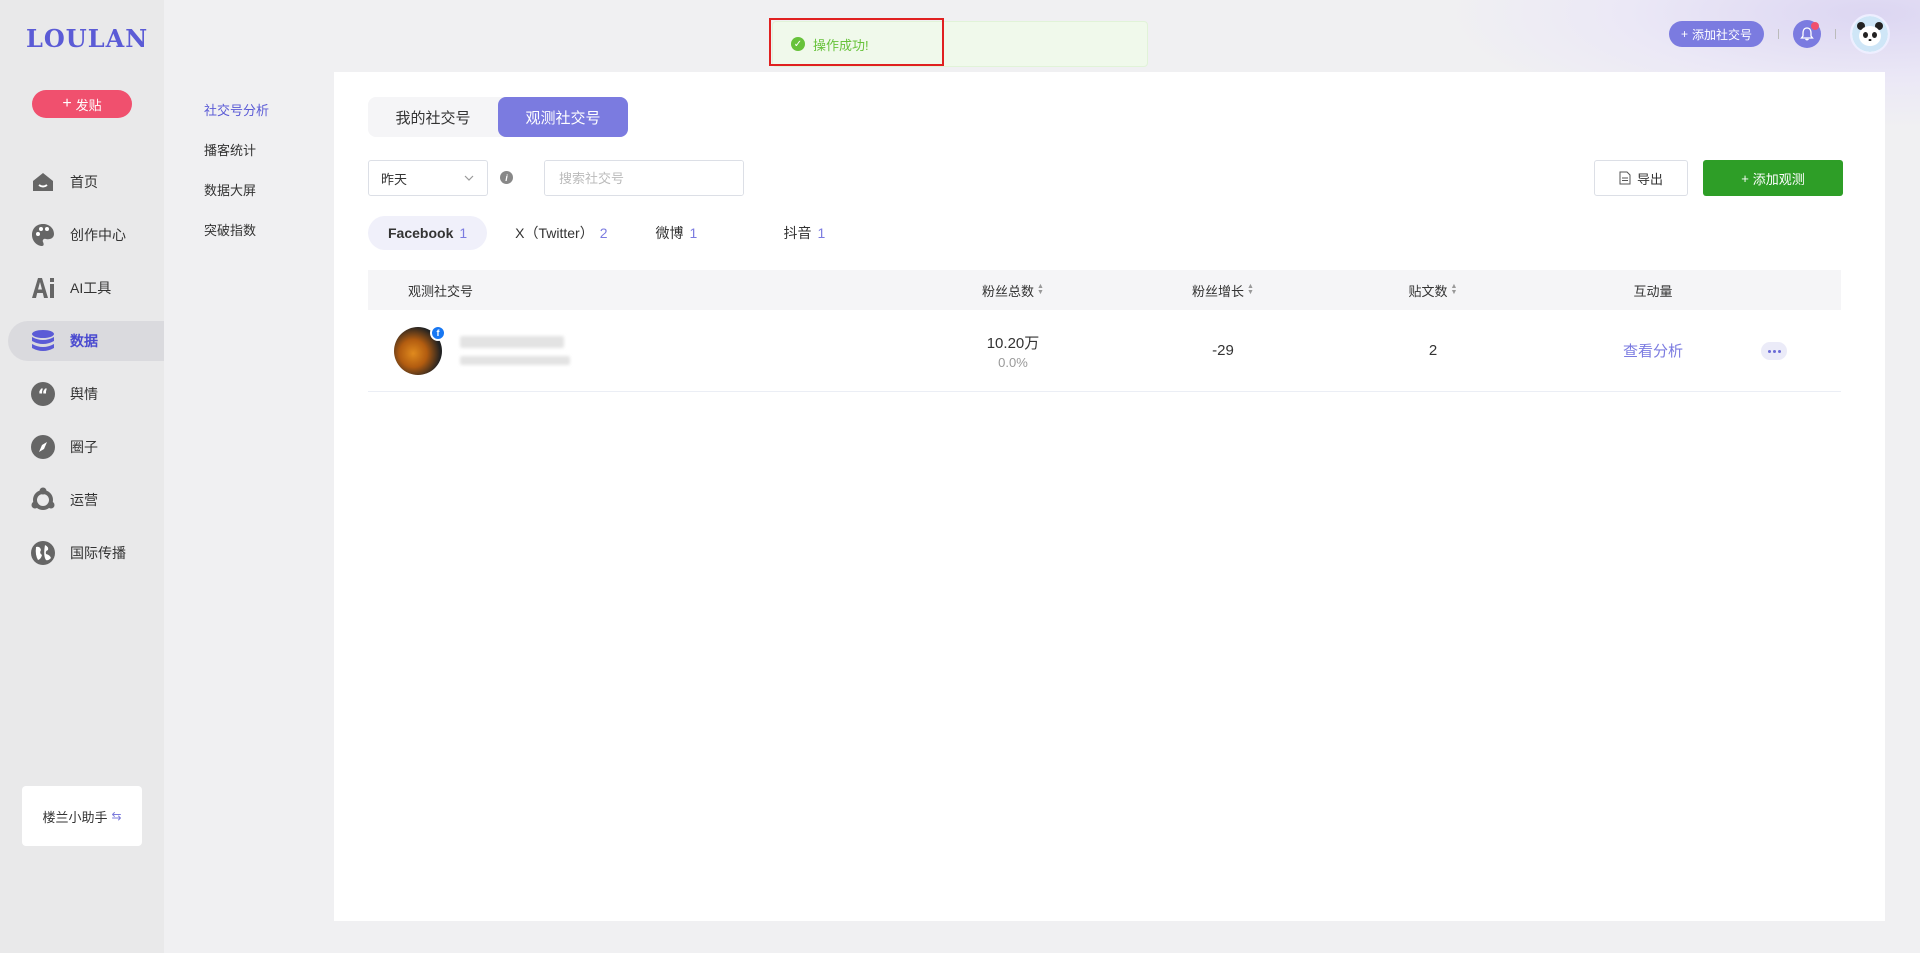 This screenshot has height=953, width=1920. I want to click on post-button: + 发贴, so click(82, 104).